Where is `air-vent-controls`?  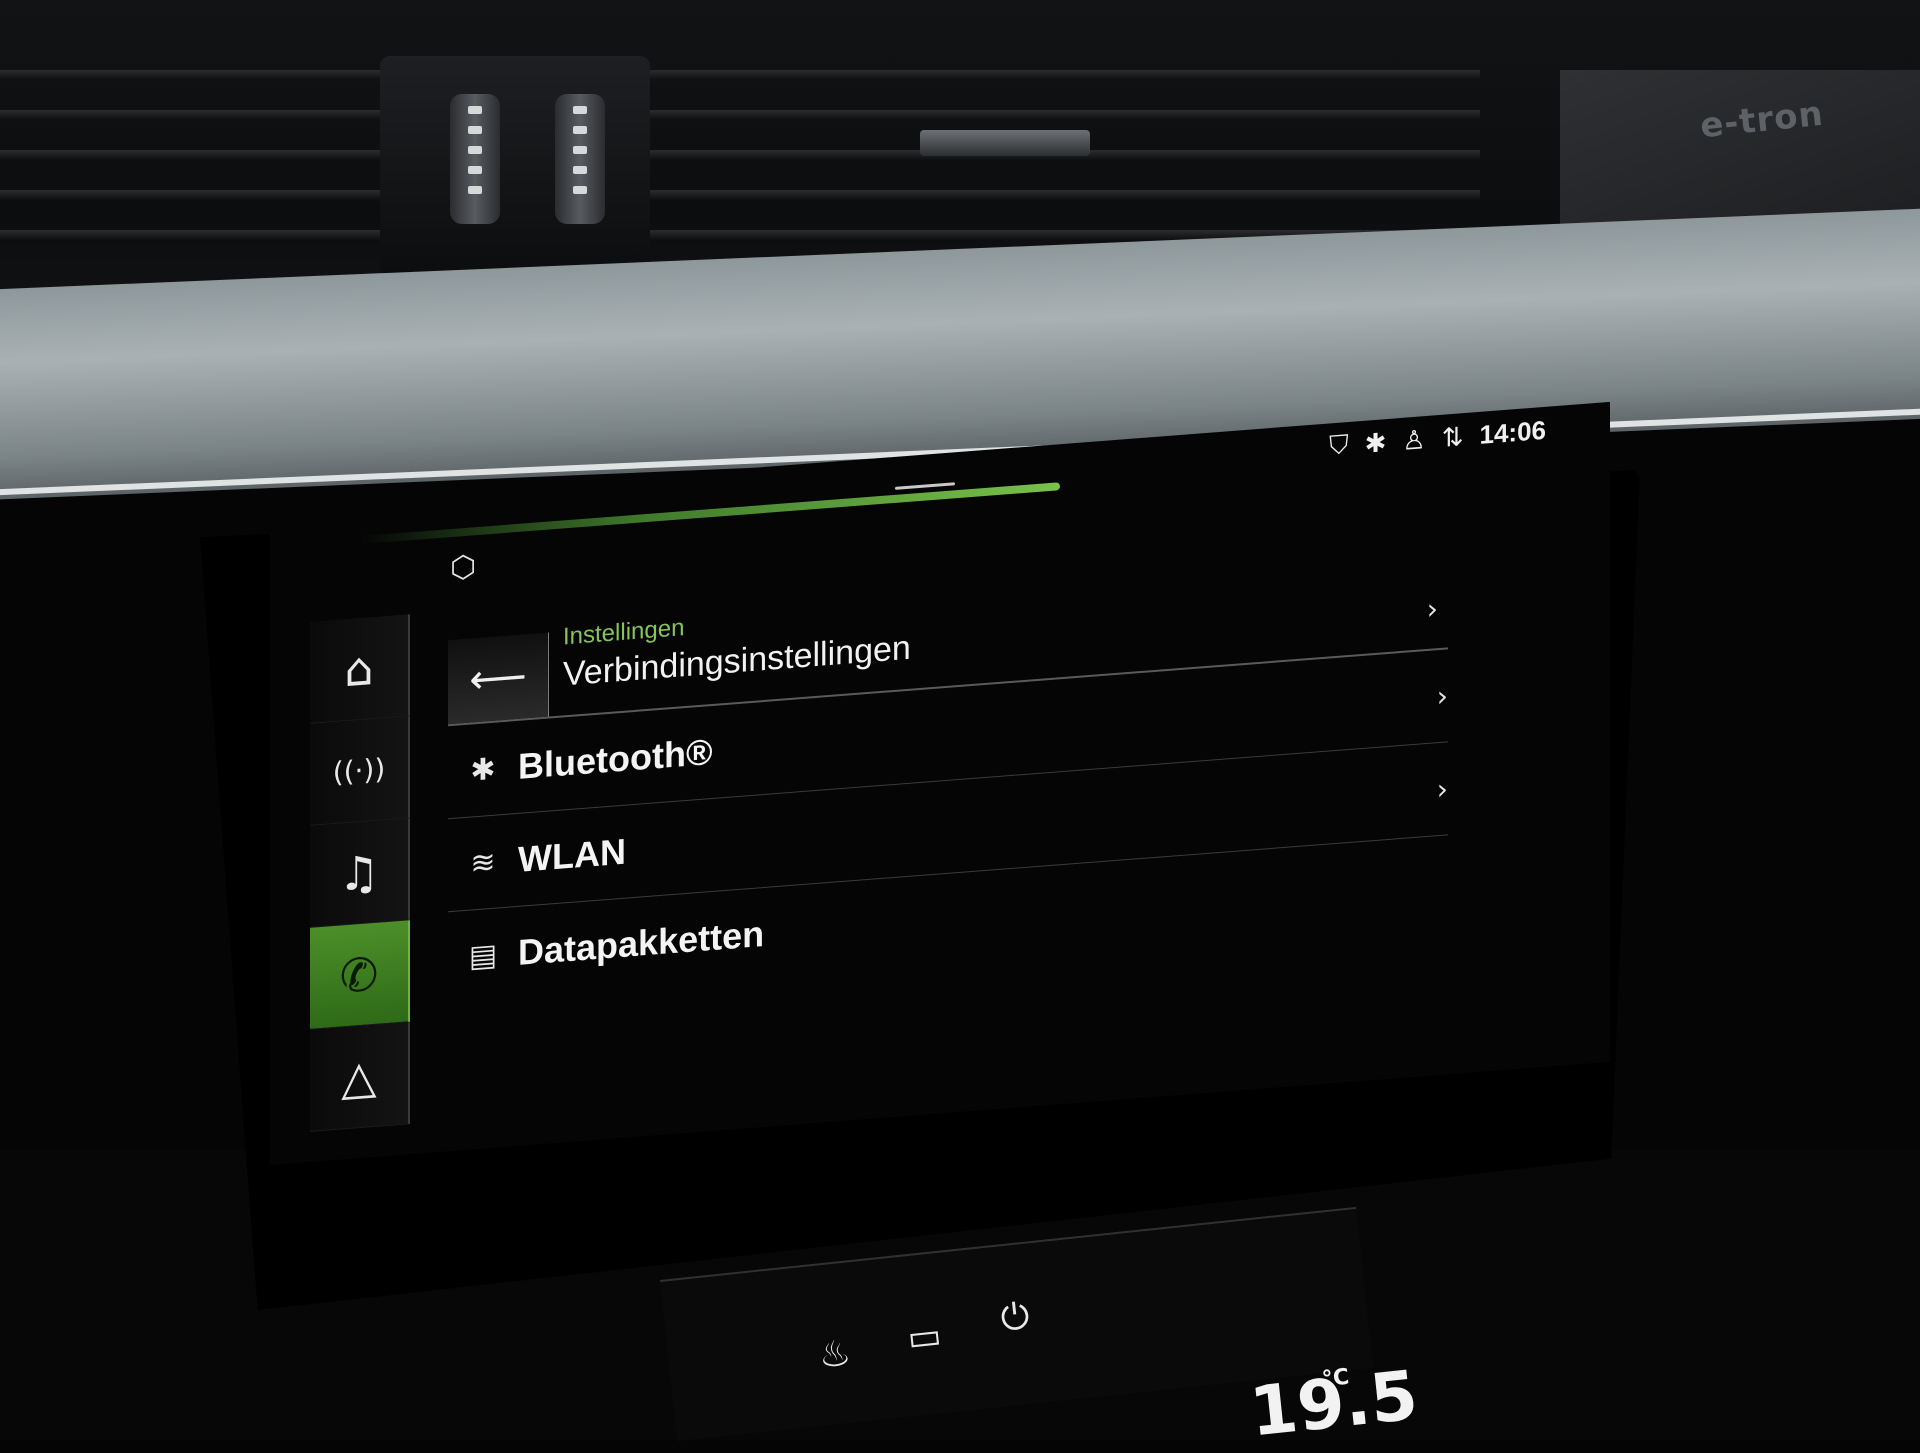 air-vent-controls is located at coordinates (515, 171).